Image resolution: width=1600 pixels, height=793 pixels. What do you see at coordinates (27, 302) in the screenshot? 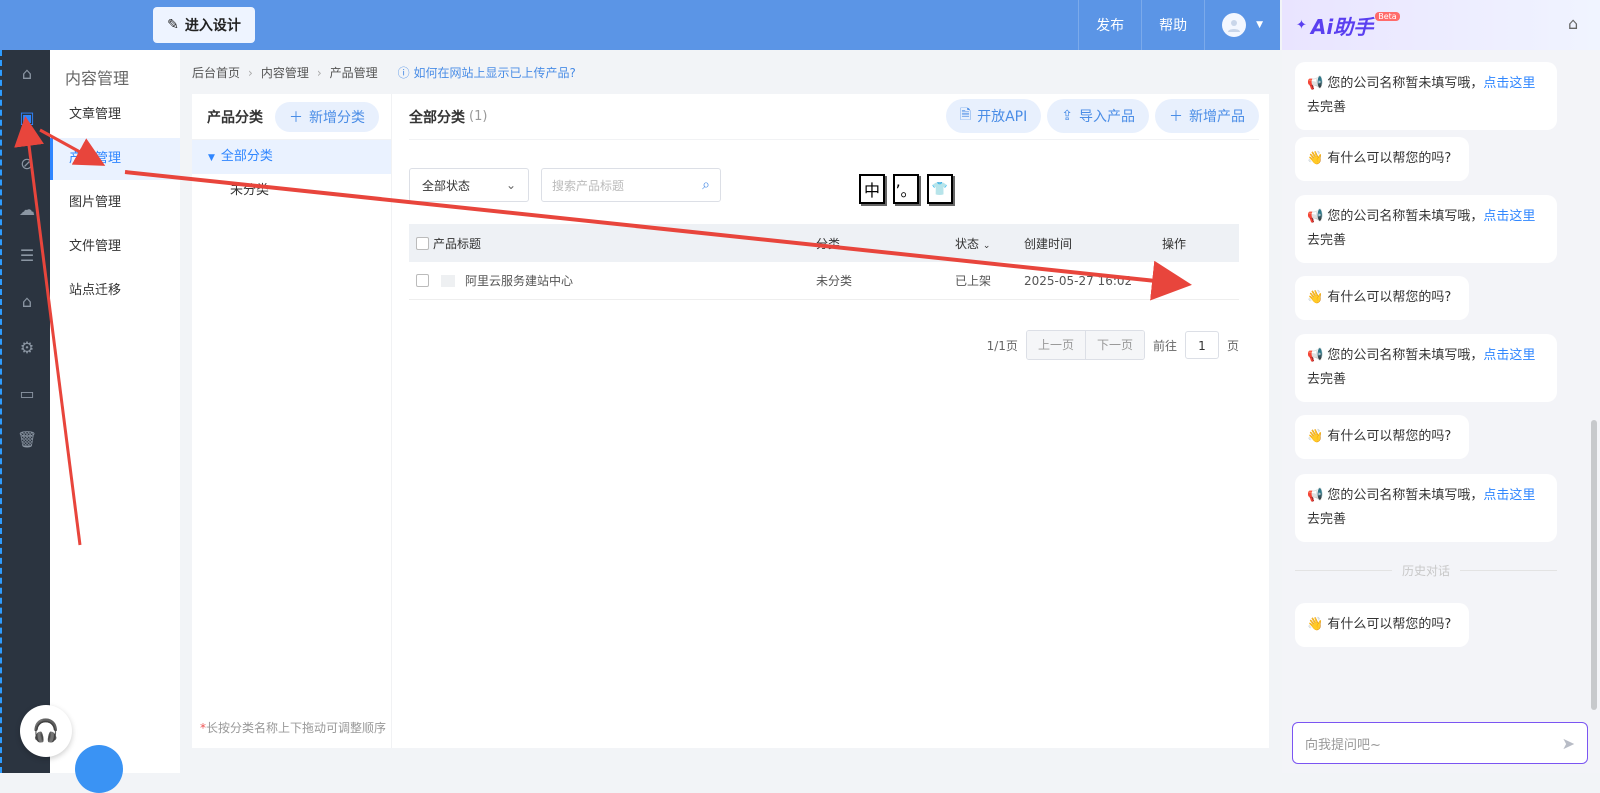
I see `bag-icon: ⌂` at bounding box center [27, 302].